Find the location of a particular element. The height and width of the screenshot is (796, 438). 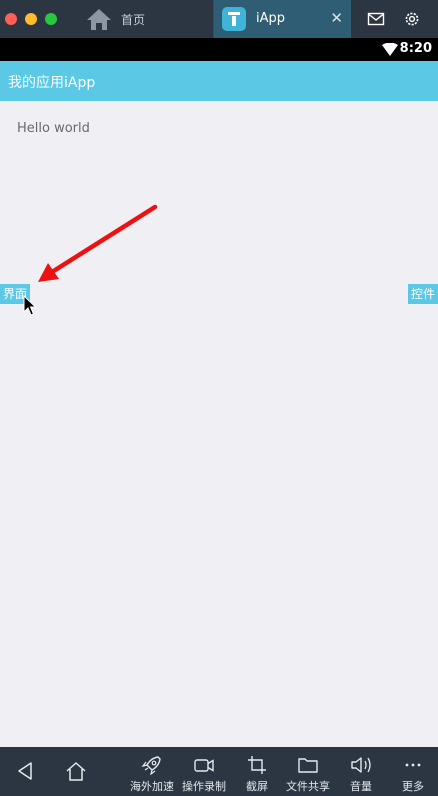

minimize-window-button is located at coordinates (31, 19).